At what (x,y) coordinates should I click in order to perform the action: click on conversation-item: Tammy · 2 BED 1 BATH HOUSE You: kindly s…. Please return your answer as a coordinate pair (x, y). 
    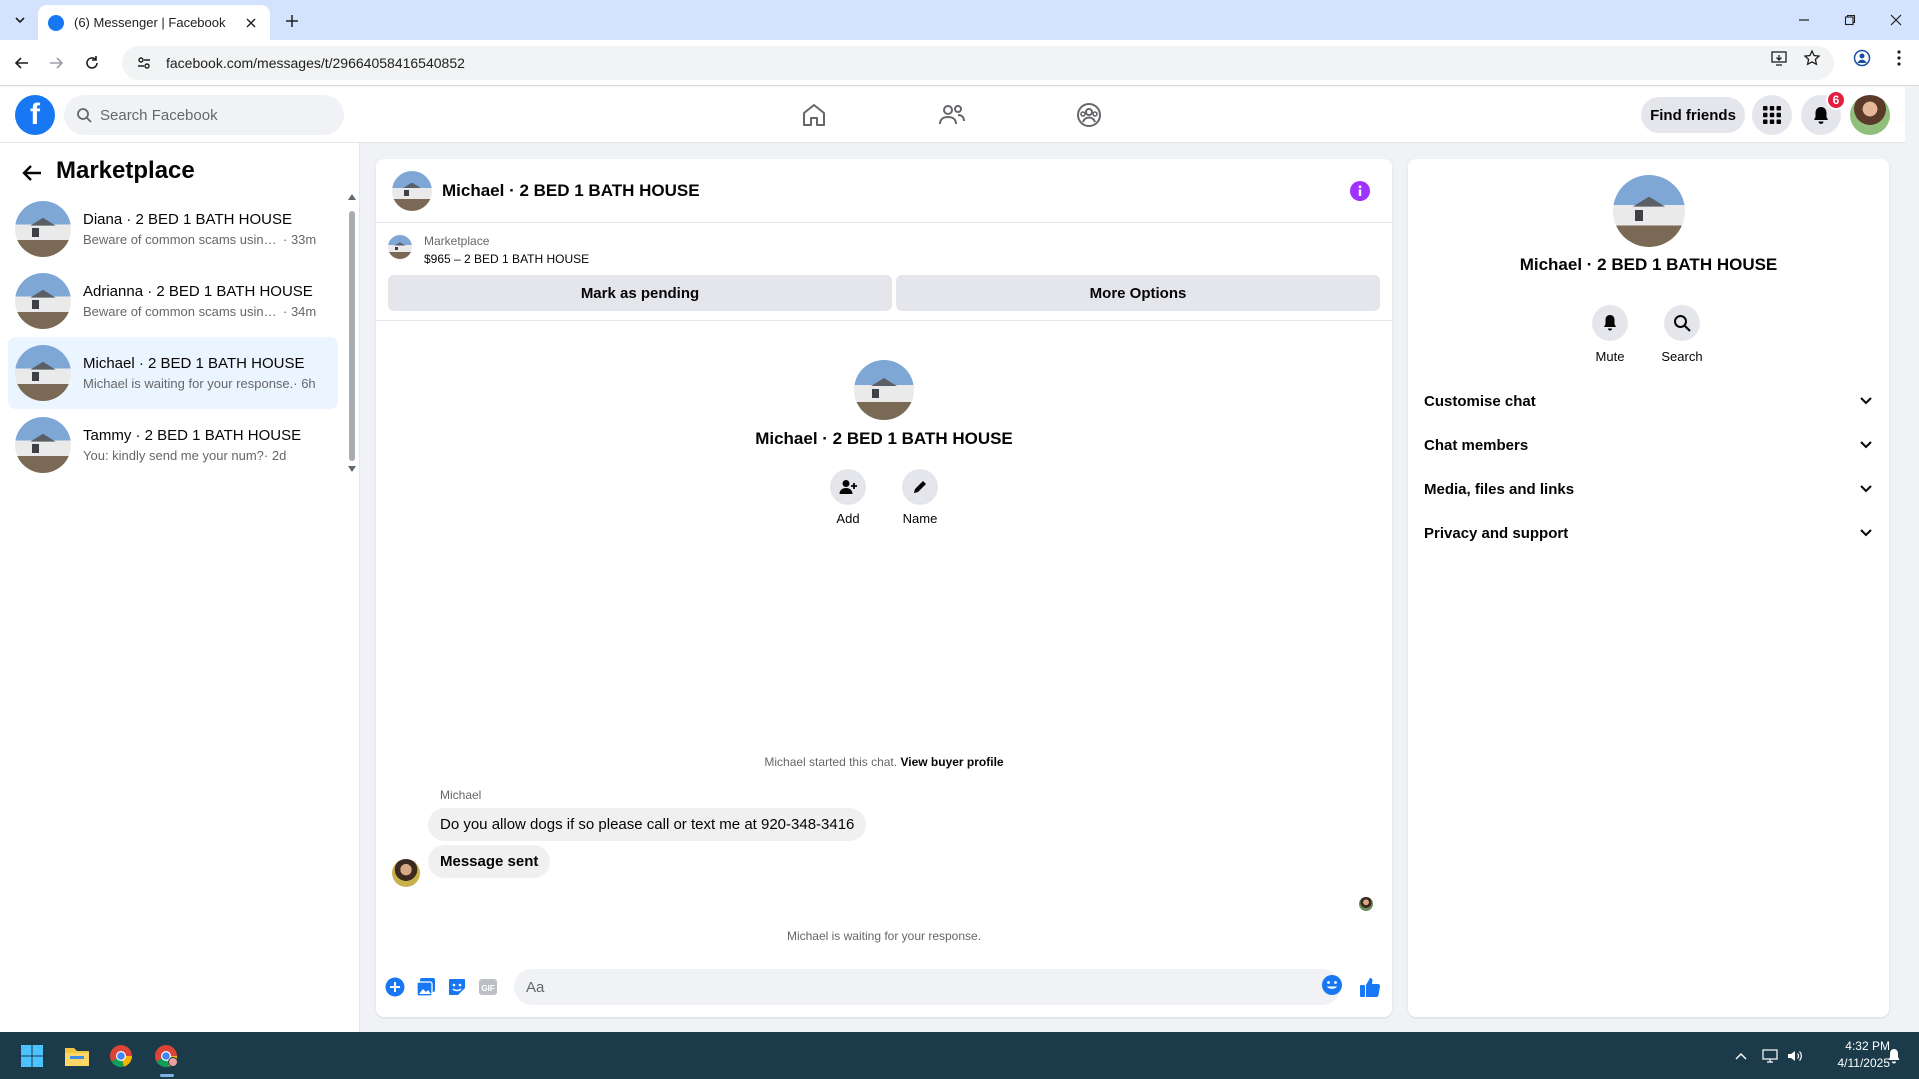
    Looking at the image, I should click on (173, 445).